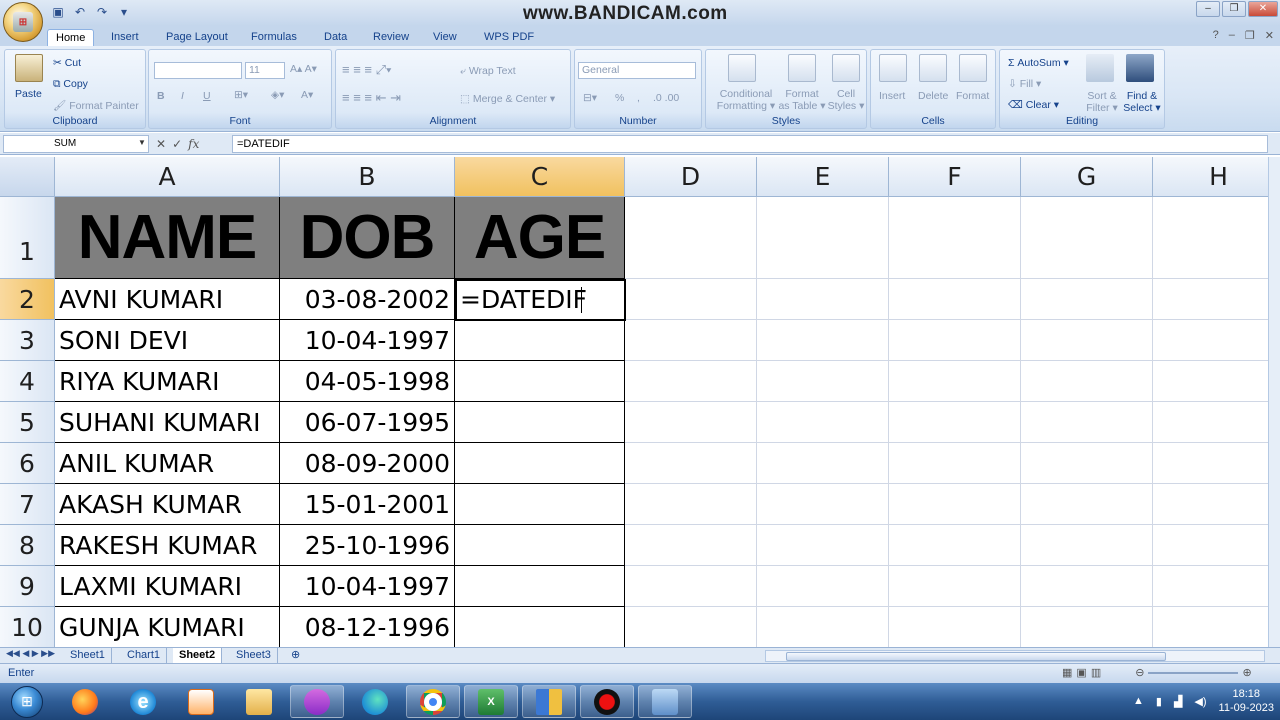 This screenshot has height=720, width=1280. What do you see at coordinates (1200, 701) in the screenshot?
I see `volume-icon: ◀)` at bounding box center [1200, 701].